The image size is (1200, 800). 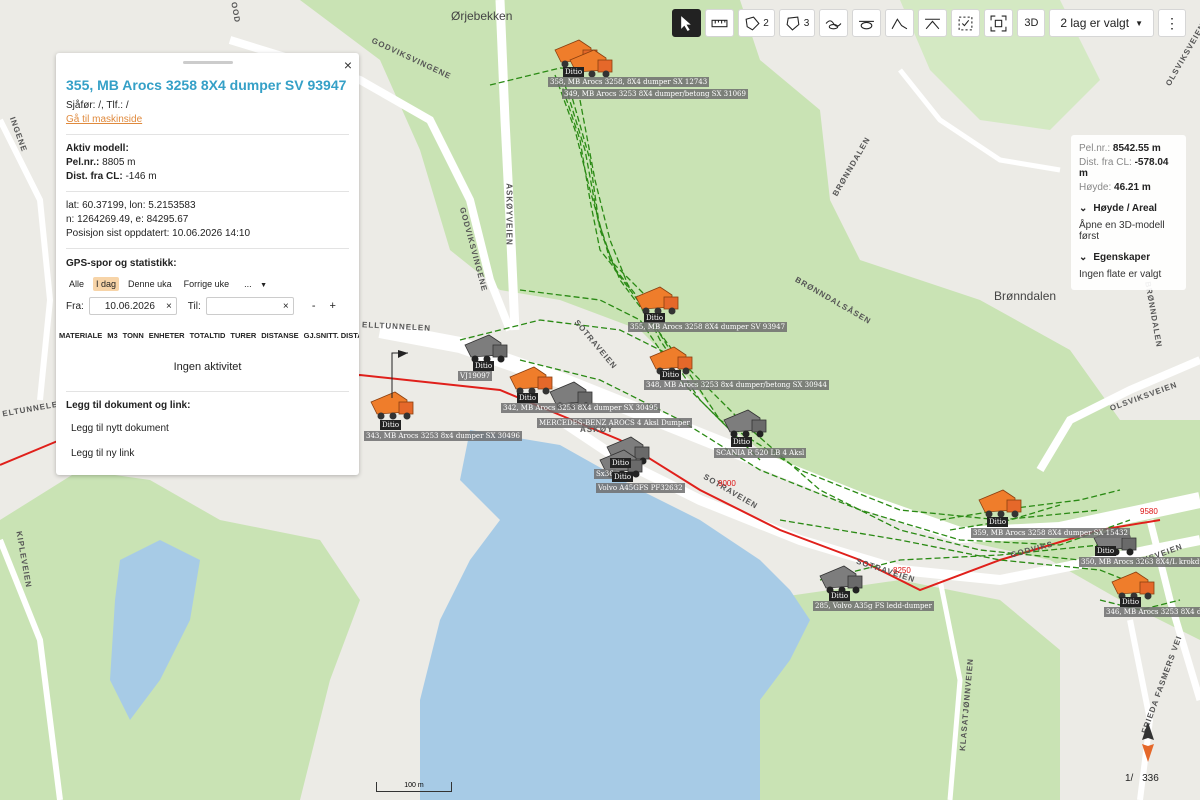 I want to click on road, so click(x=27, y=259).